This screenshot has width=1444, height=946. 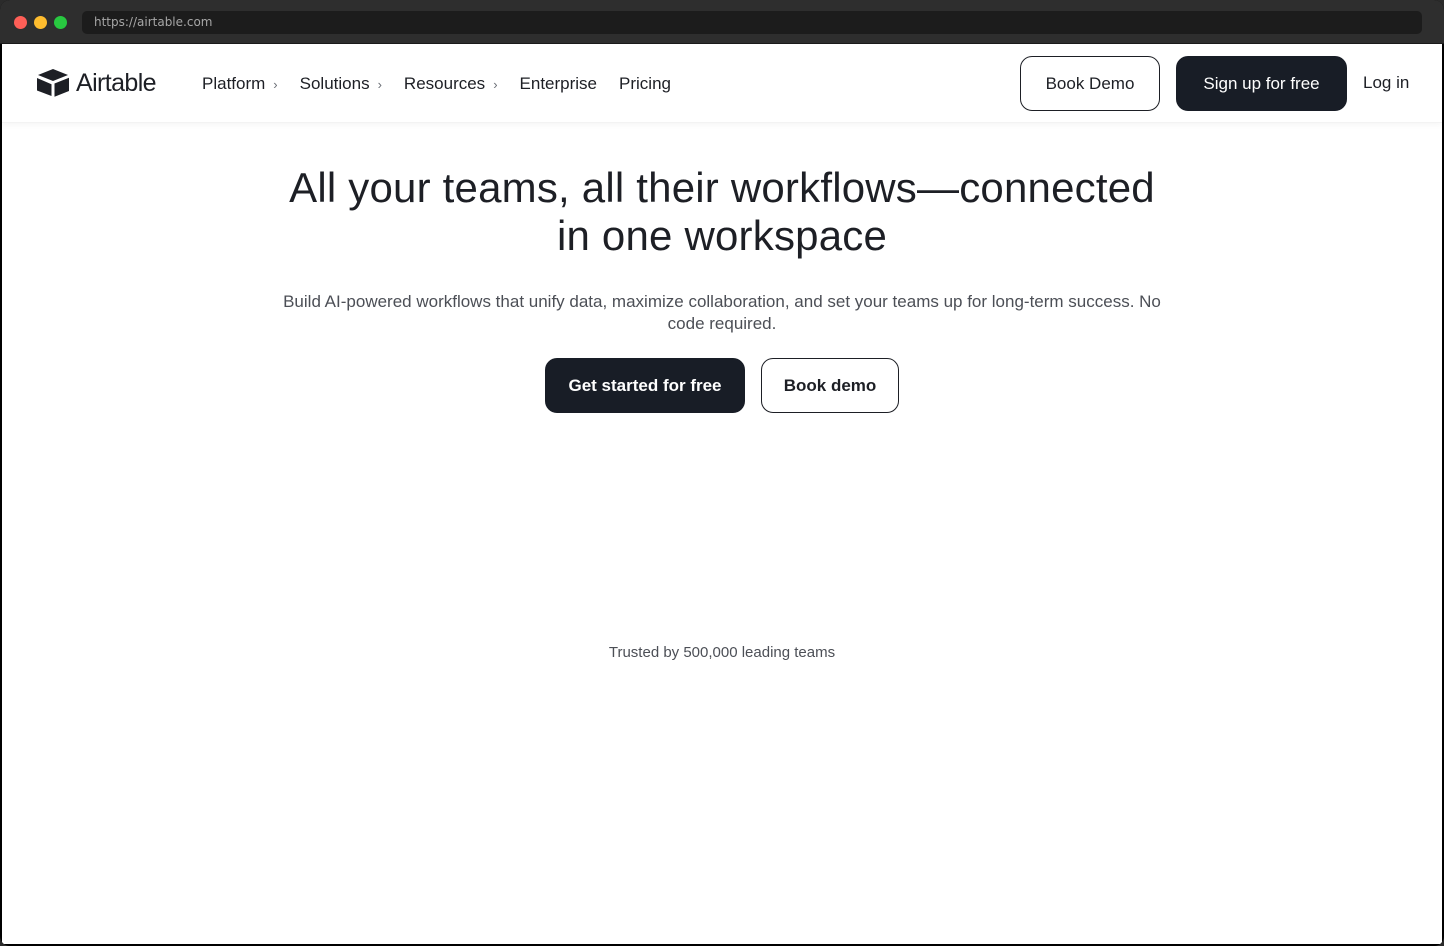 I want to click on maximize-window-button, so click(x=60, y=22).